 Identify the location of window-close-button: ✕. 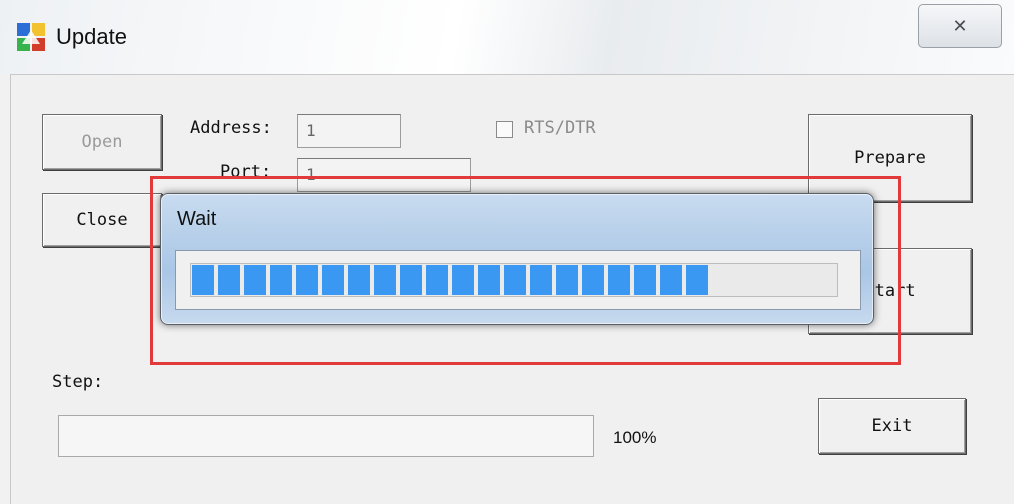
(960, 26).